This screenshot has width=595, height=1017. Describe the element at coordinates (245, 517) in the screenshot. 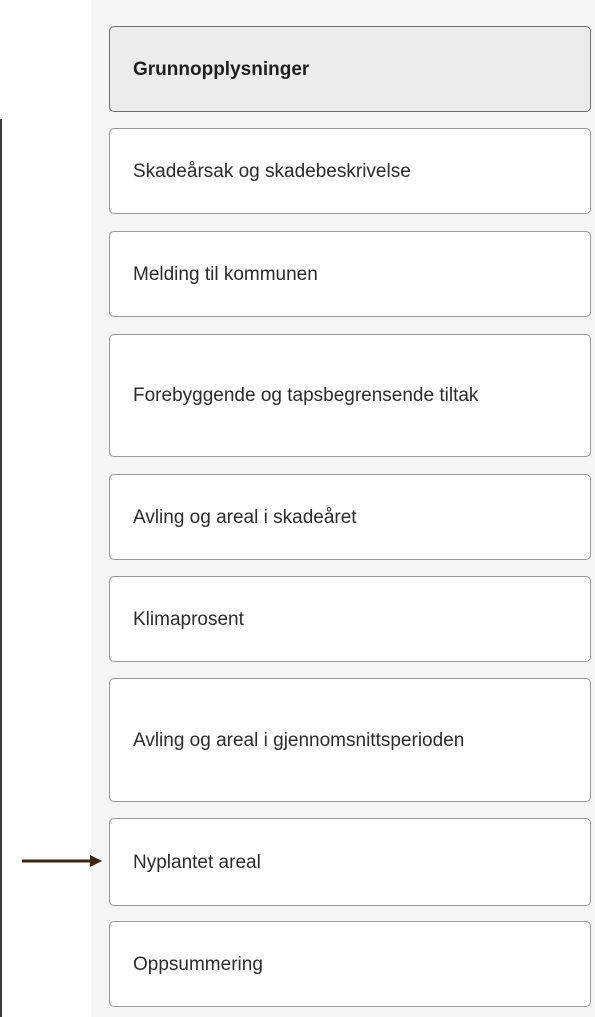

I see `step-label: Avling og areal i skadeåret` at that location.